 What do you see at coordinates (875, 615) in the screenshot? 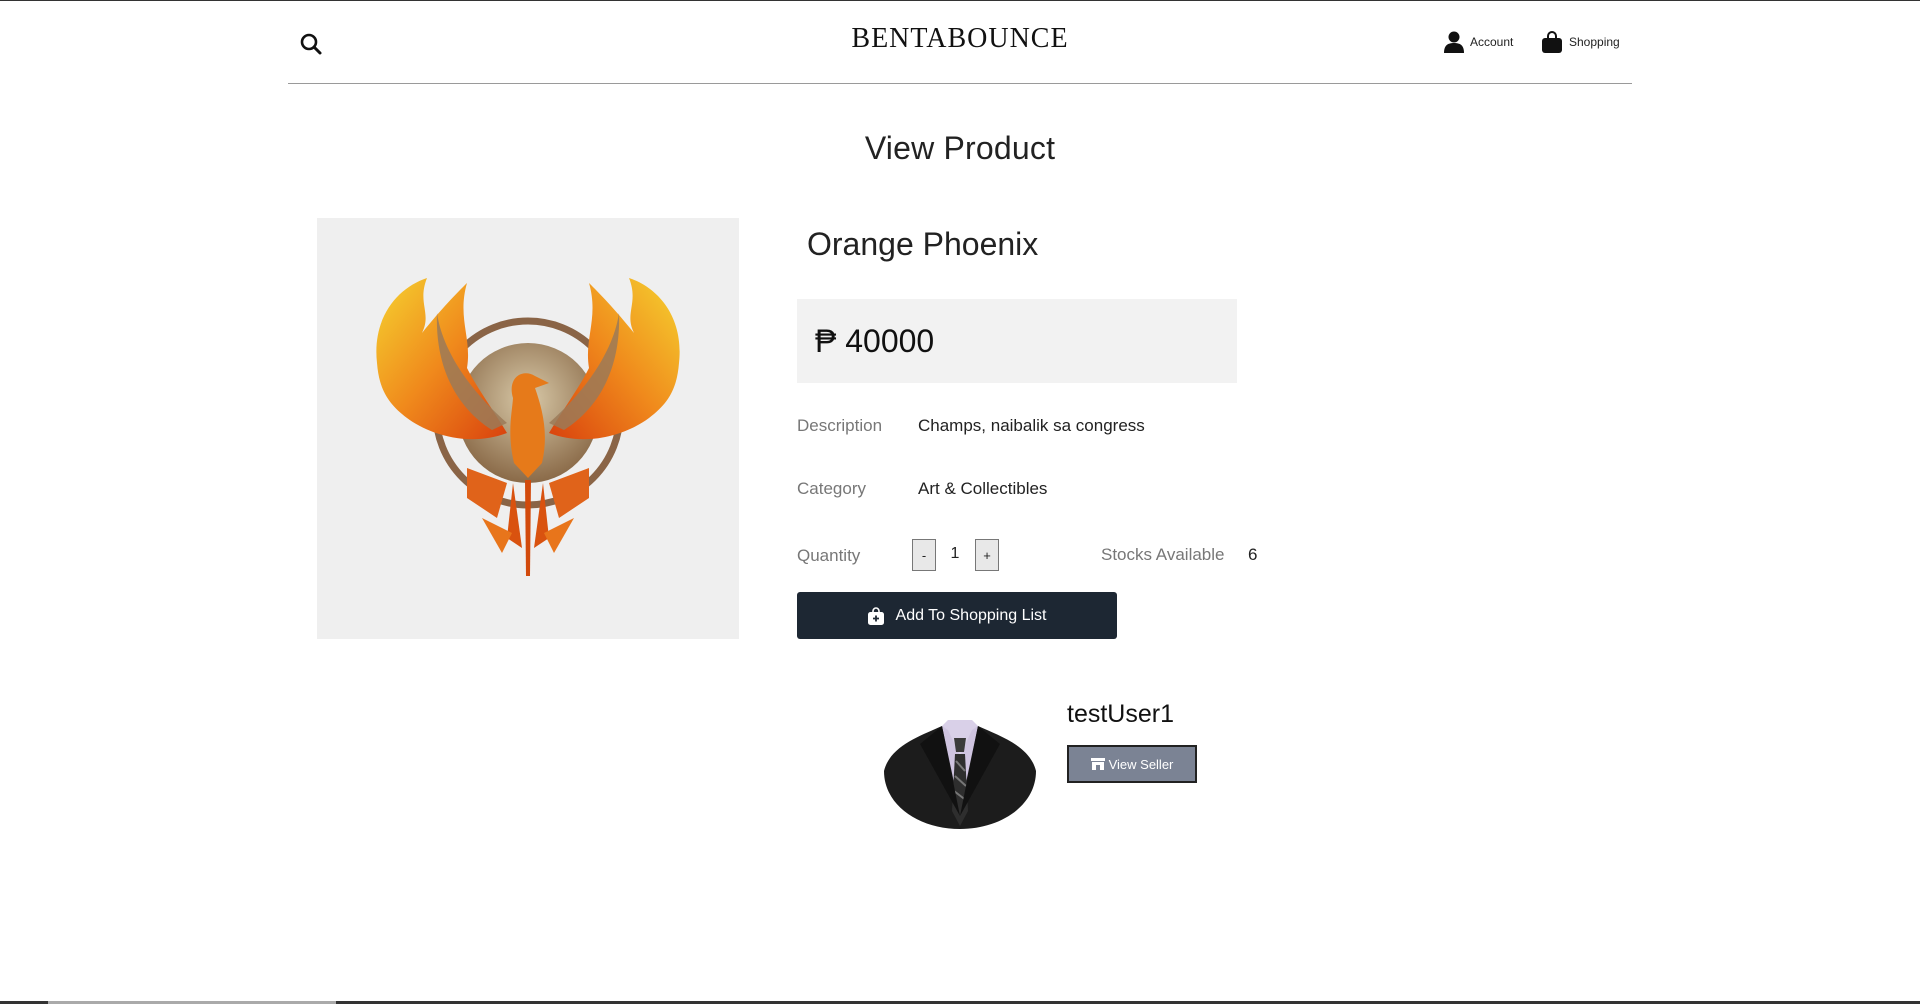
I see `shopping-bag-plus-icon` at bounding box center [875, 615].